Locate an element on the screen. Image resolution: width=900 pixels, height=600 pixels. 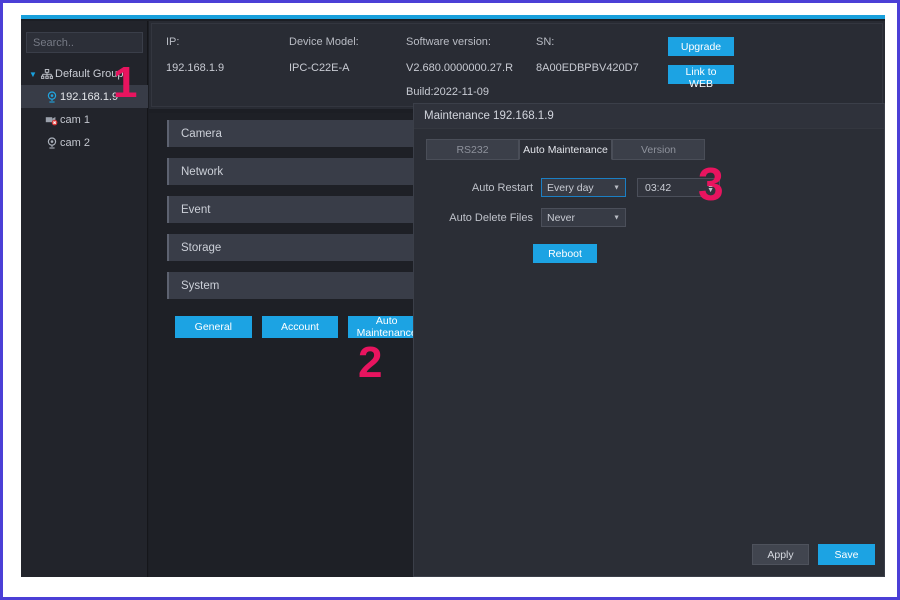
system-button-group: General Account Auto Maintenance is located at coordinates (300, 327).